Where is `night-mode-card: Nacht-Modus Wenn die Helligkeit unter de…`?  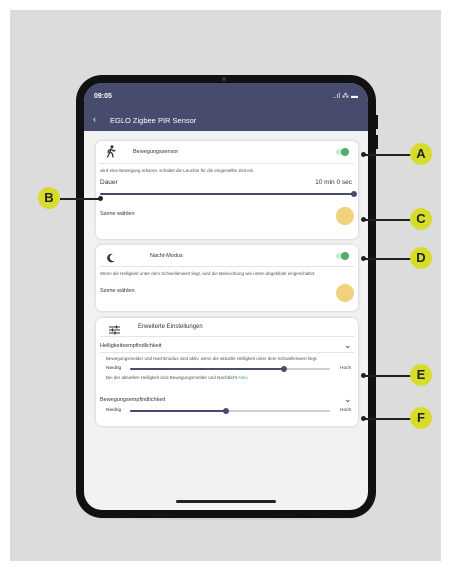 night-mode-card: Nacht-Modus Wenn die Helligkeit unter de… is located at coordinates (227, 278).